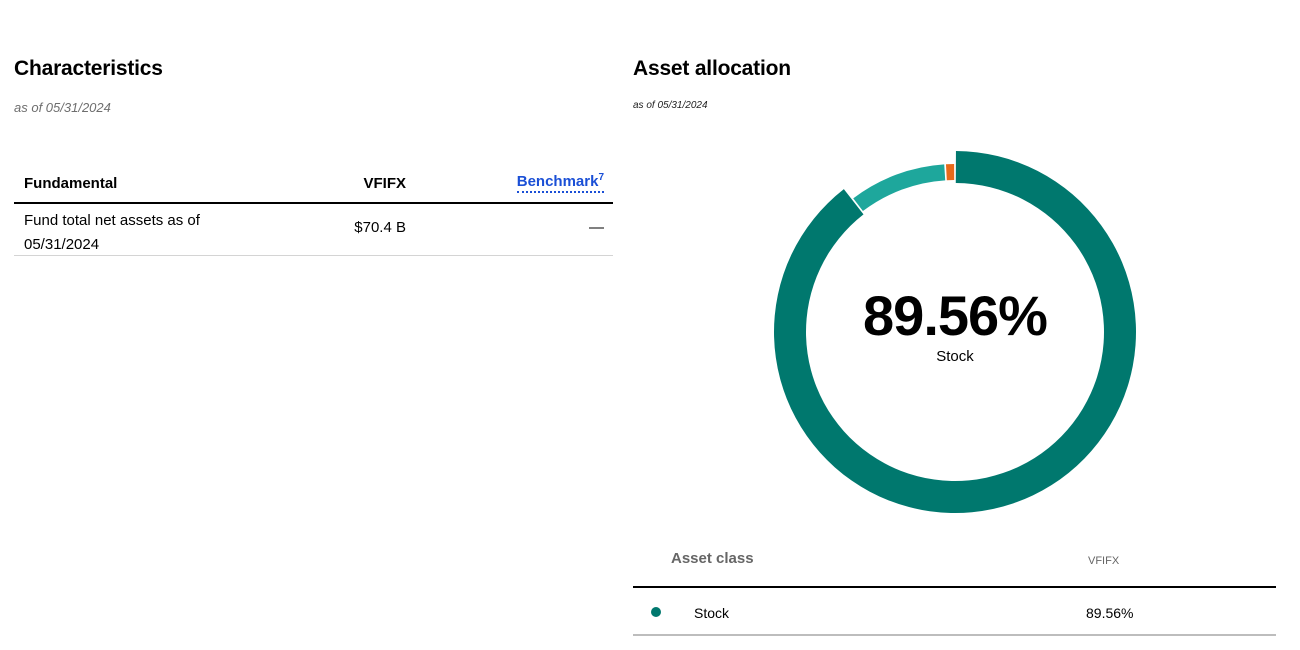 The width and height of the screenshot is (1300, 650). What do you see at coordinates (601, 177) in the screenshot?
I see `benchmark-footnote: 7` at bounding box center [601, 177].